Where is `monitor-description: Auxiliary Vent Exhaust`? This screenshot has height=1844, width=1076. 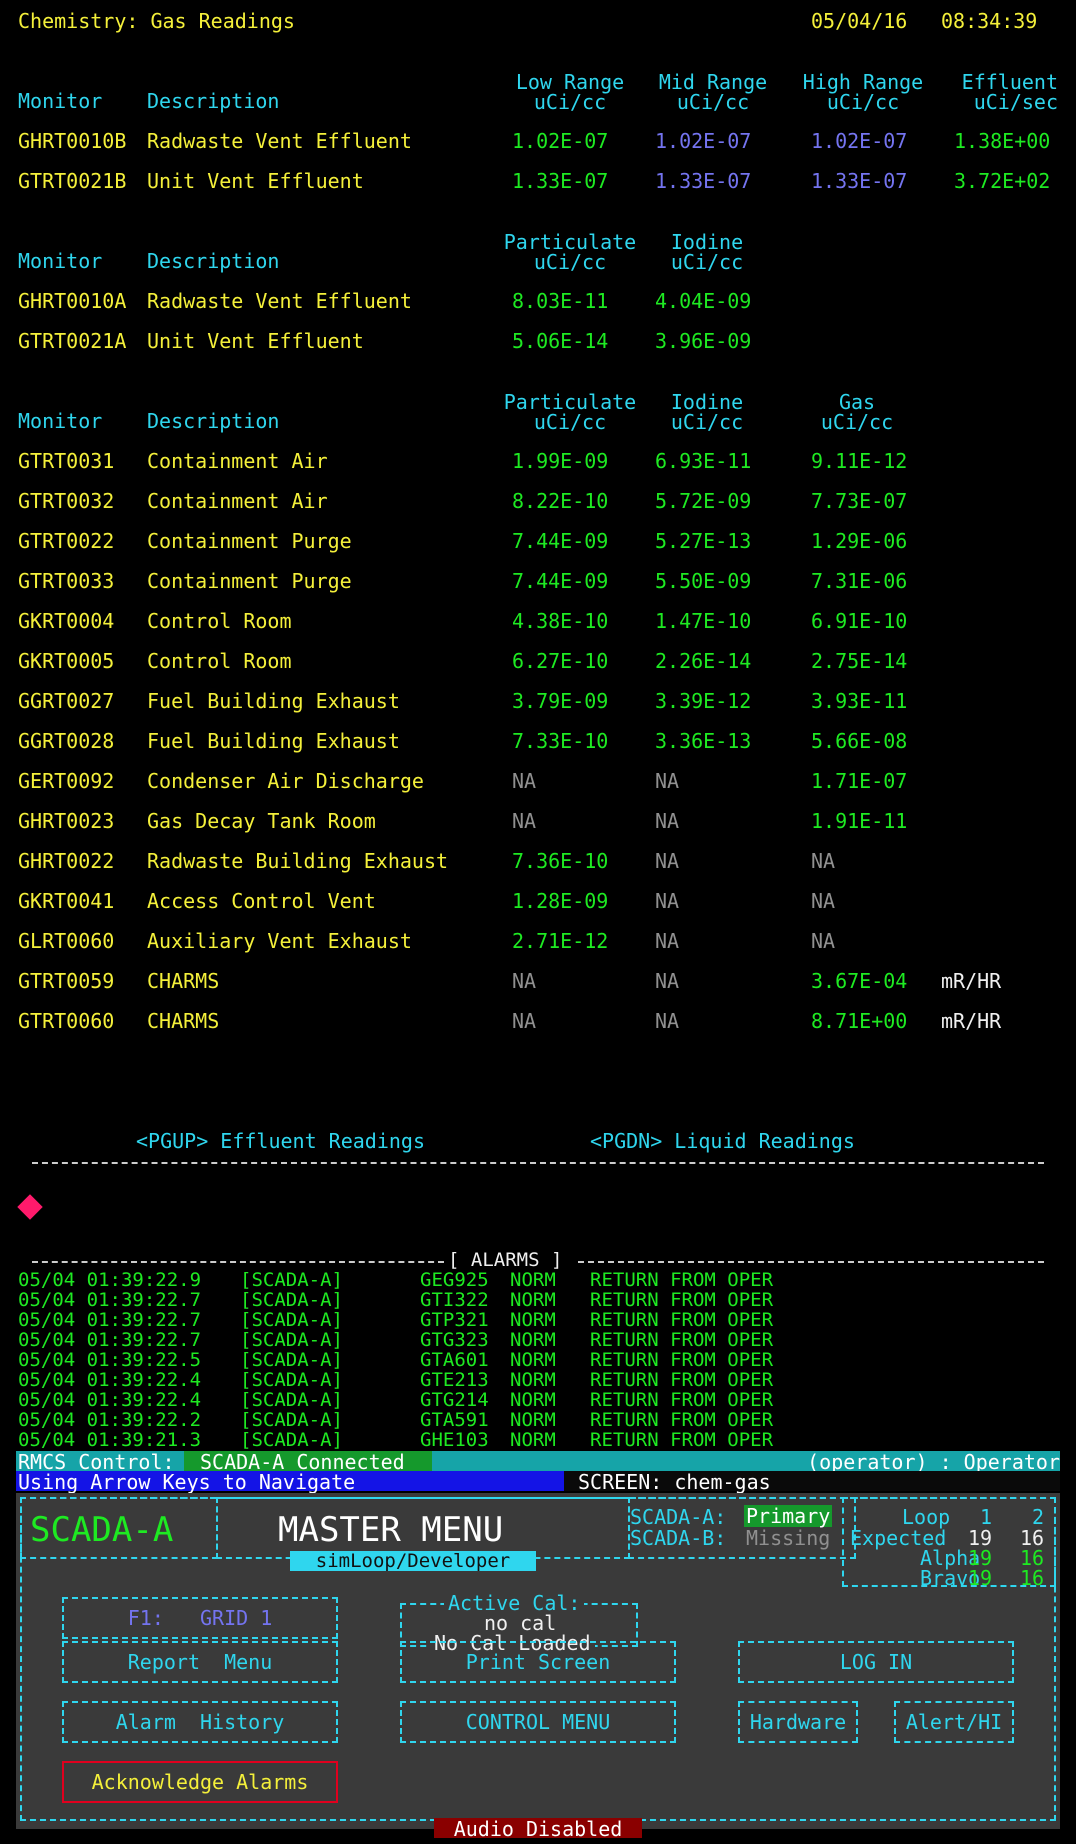 monitor-description: Auxiliary Vent Exhaust is located at coordinates (279, 941).